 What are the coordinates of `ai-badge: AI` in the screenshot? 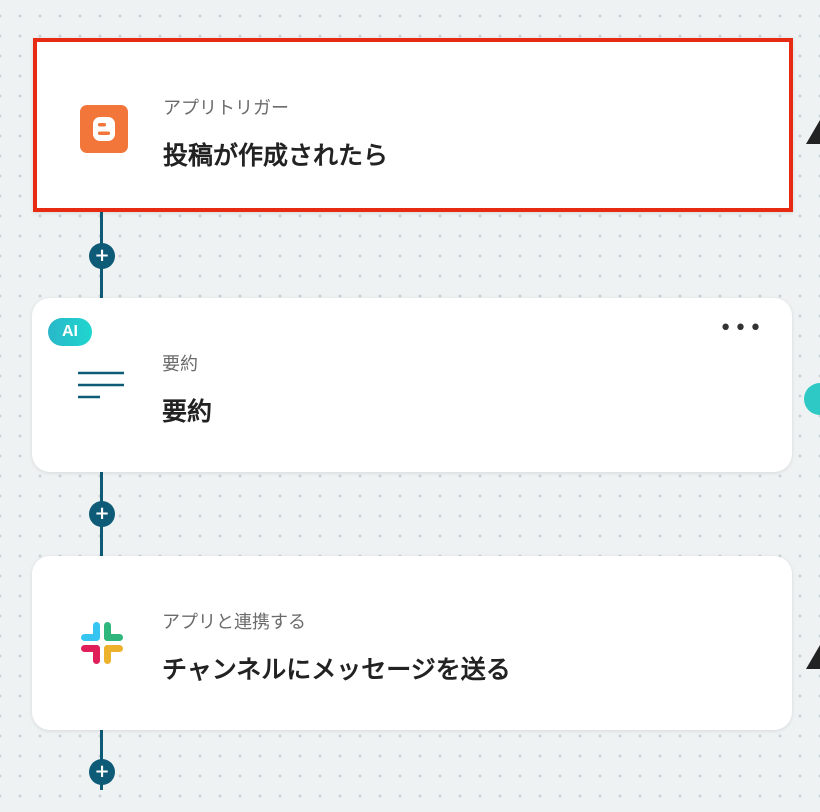 It's located at (70, 332).